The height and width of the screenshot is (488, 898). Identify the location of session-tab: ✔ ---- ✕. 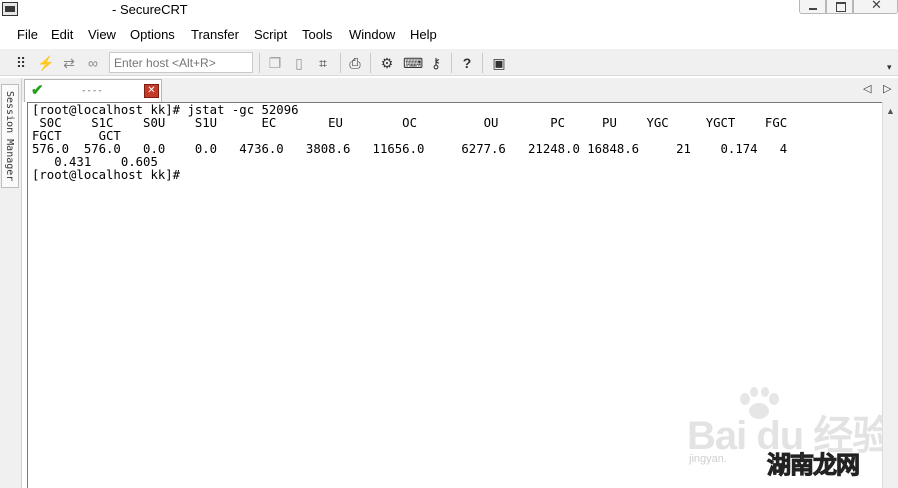
(93, 90).